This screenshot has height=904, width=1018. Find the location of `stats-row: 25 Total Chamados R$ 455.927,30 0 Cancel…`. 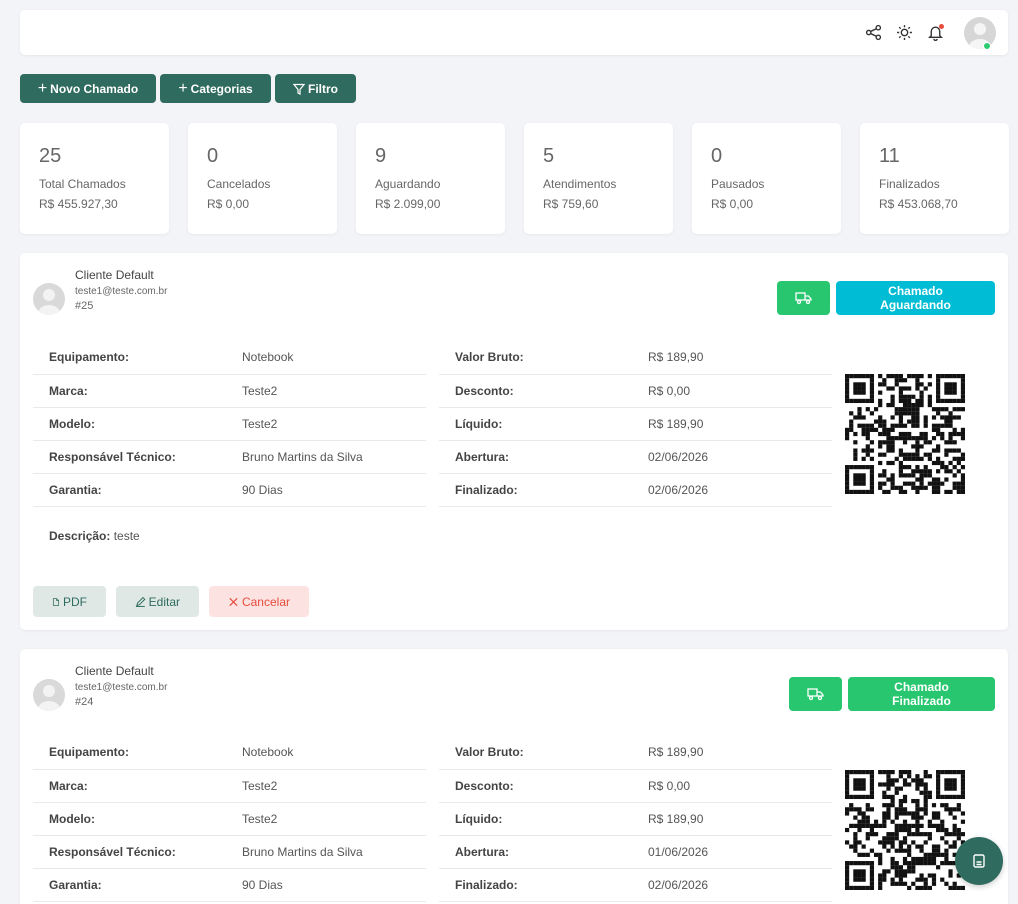

stats-row: 25 Total Chamados R$ 455.927,30 0 Cancel… is located at coordinates (514, 178).